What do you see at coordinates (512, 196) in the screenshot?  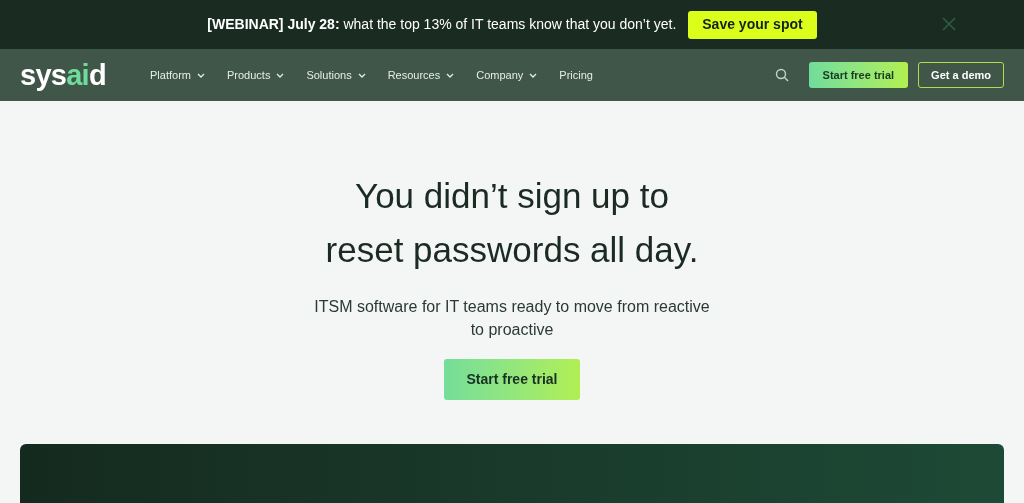 I see `hero-headline: You didn’t sign up to` at bounding box center [512, 196].